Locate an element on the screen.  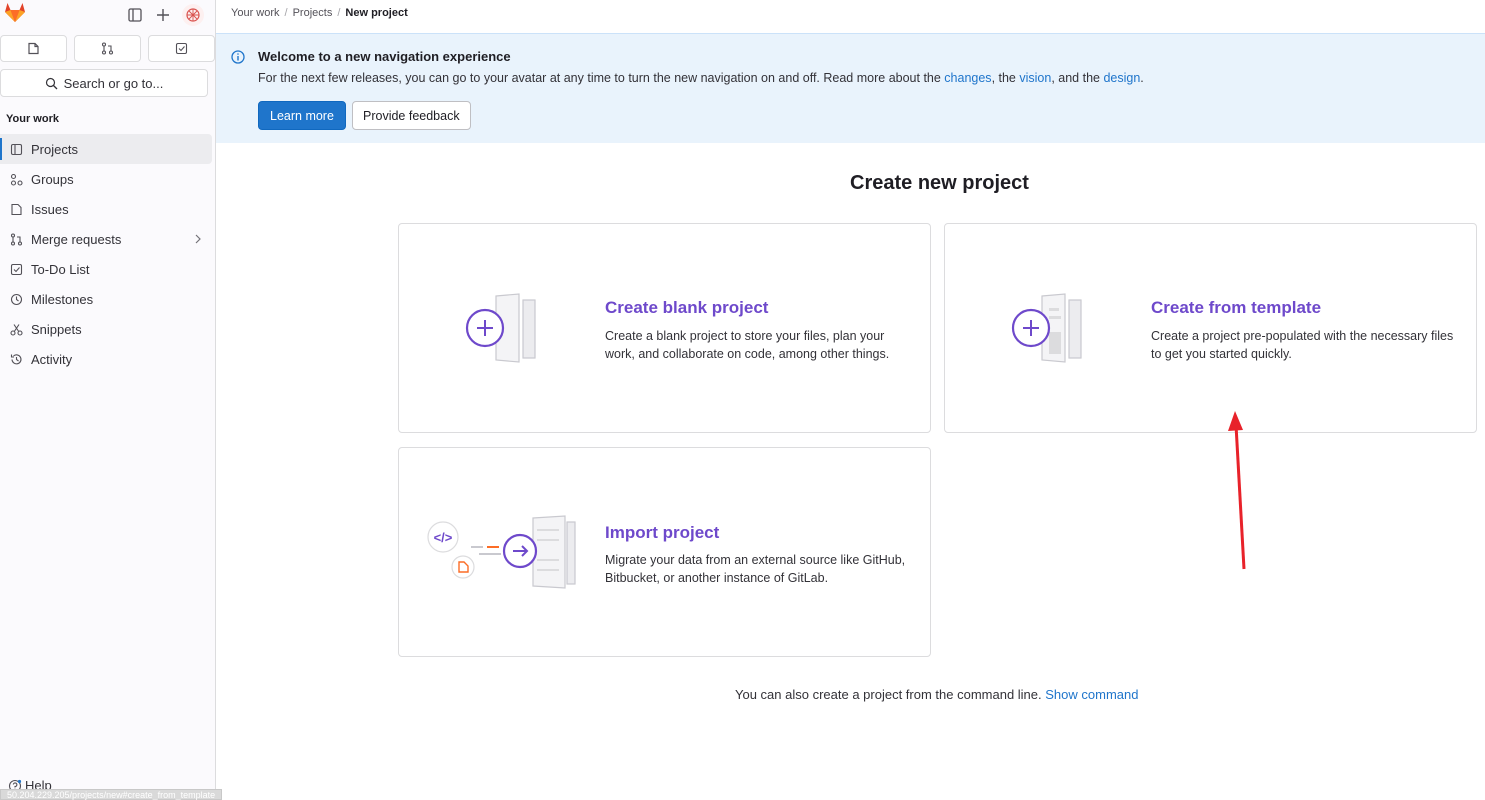
user-avatar-icon is located at coordinates (193, 15).